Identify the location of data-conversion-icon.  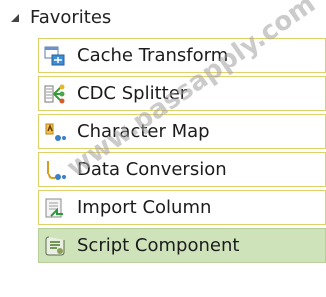
(55, 170).